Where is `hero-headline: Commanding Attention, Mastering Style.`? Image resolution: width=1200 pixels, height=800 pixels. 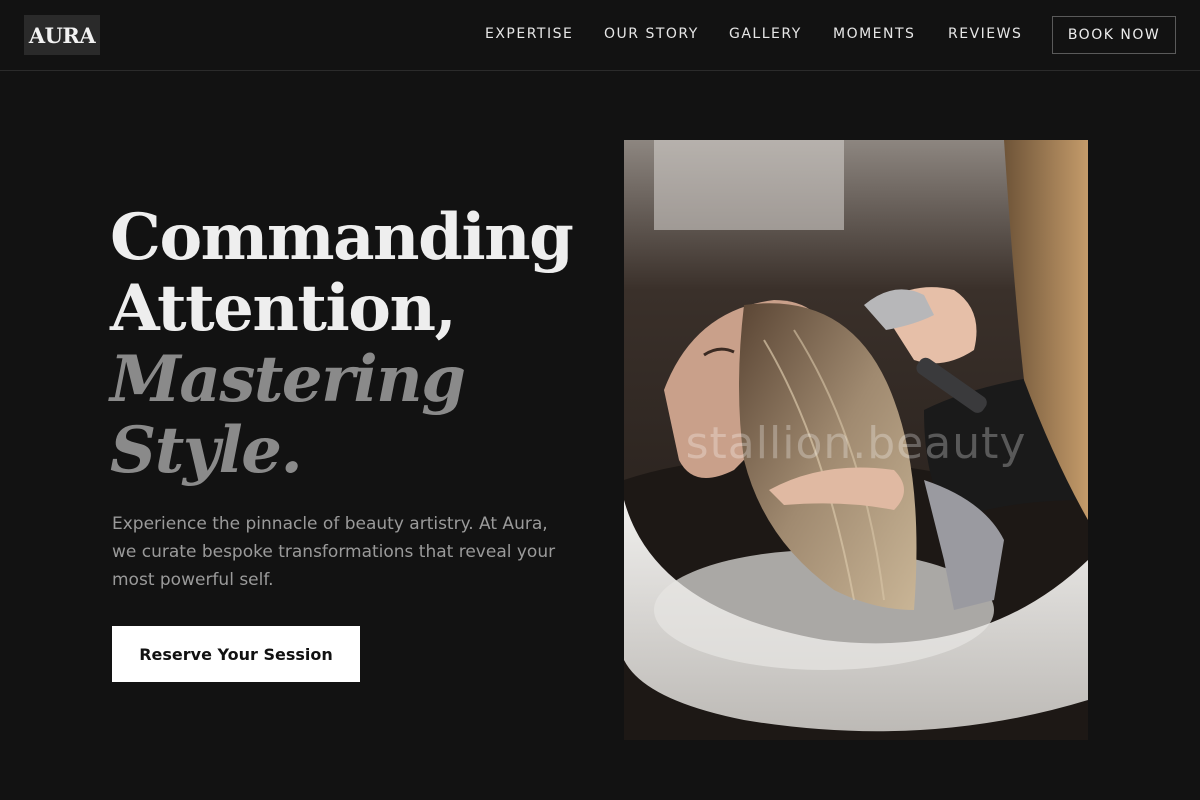 hero-headline: Commanding Attention, Mastering Style. is located at coordinates (350, 344).